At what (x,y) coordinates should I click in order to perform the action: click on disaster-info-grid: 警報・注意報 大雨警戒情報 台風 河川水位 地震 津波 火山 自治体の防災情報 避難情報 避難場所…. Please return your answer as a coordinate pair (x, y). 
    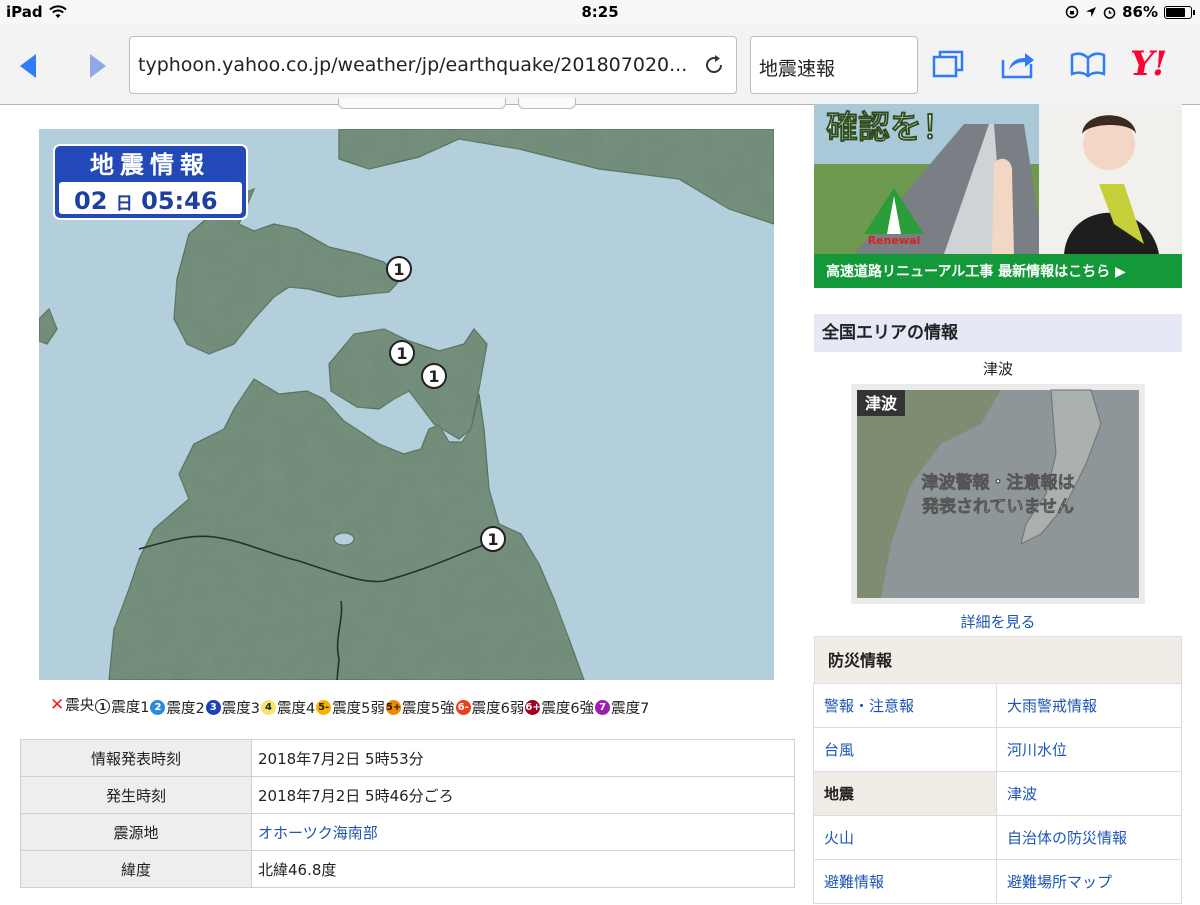
    Looking at the image, I should click on (997, 793).